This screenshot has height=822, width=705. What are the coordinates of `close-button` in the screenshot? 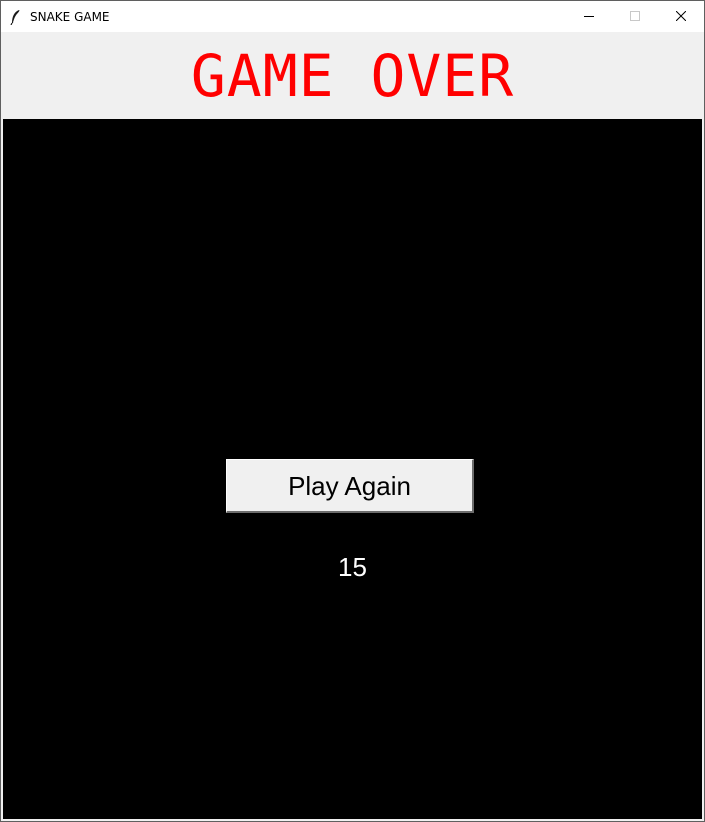 It's located at (681, 16).